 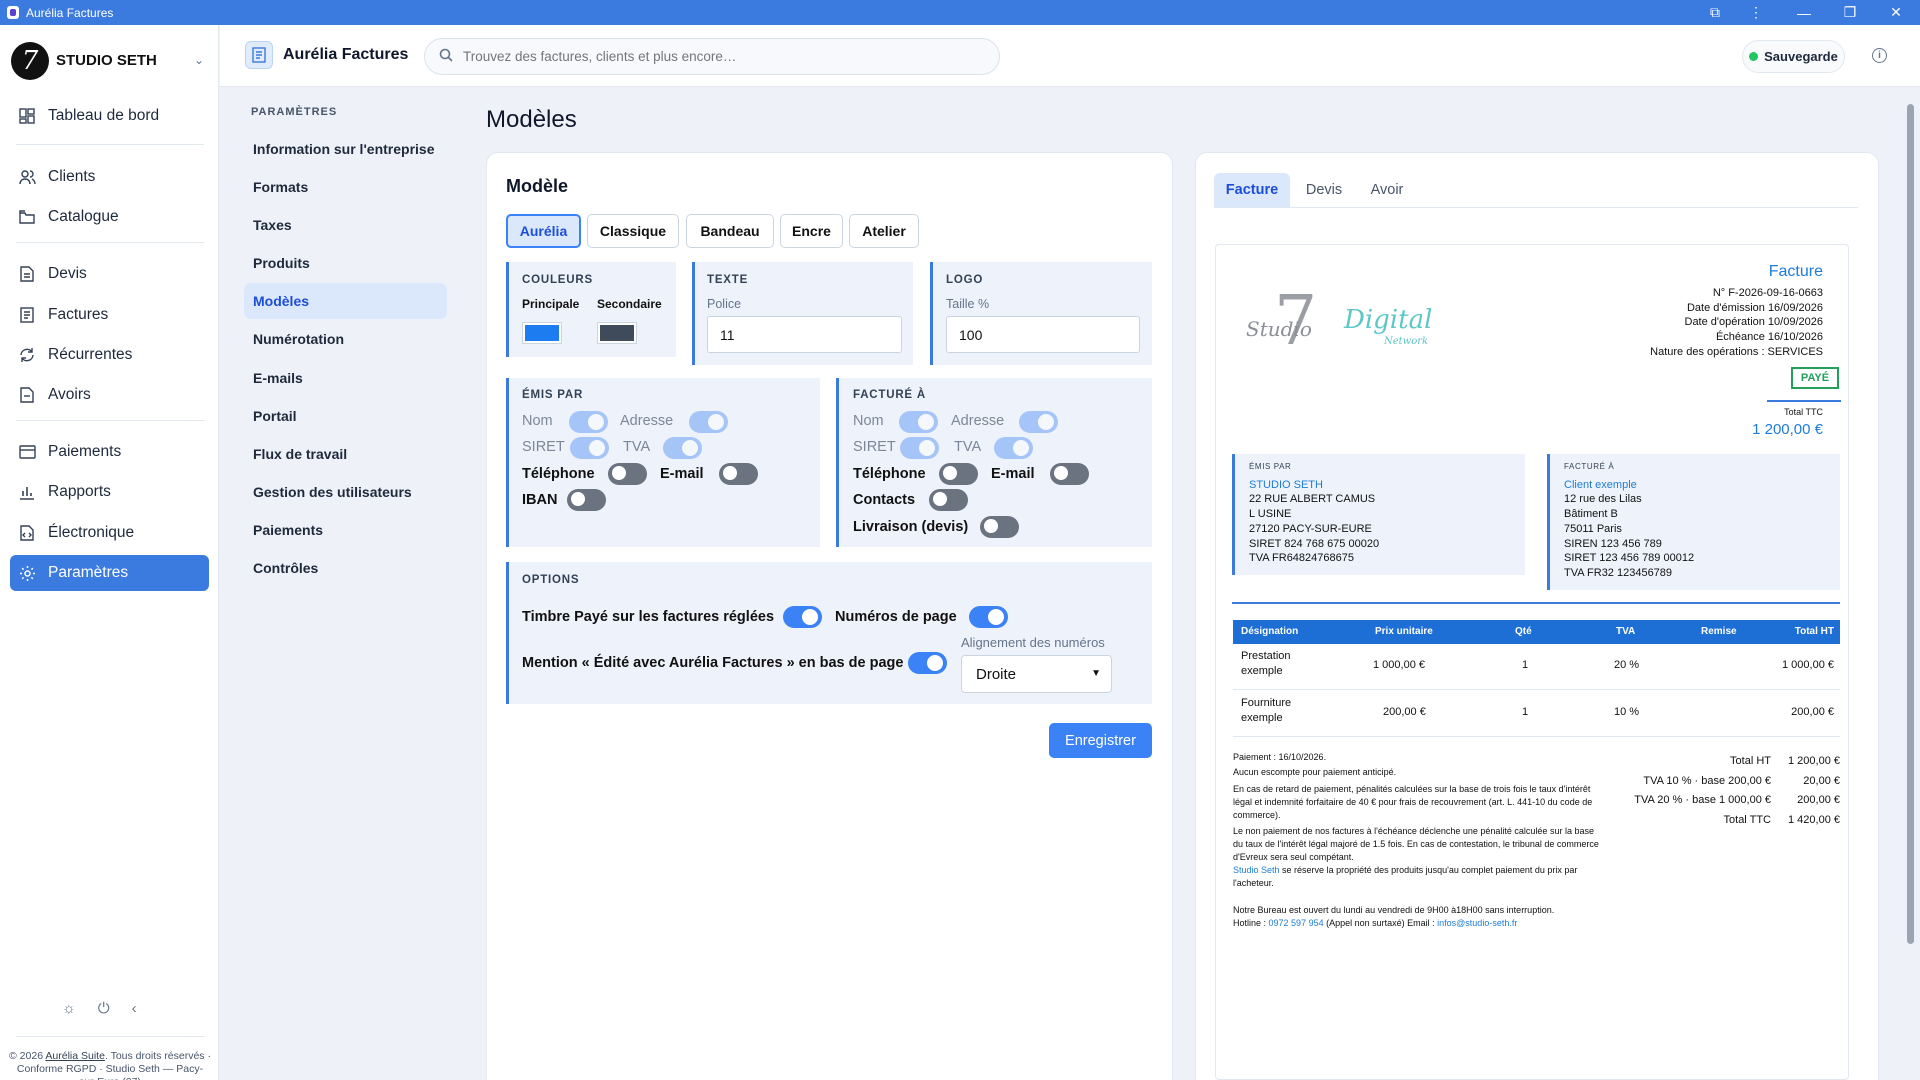 I want to click on settings-item-paiements: Paiements, so click(x=345, y=530).